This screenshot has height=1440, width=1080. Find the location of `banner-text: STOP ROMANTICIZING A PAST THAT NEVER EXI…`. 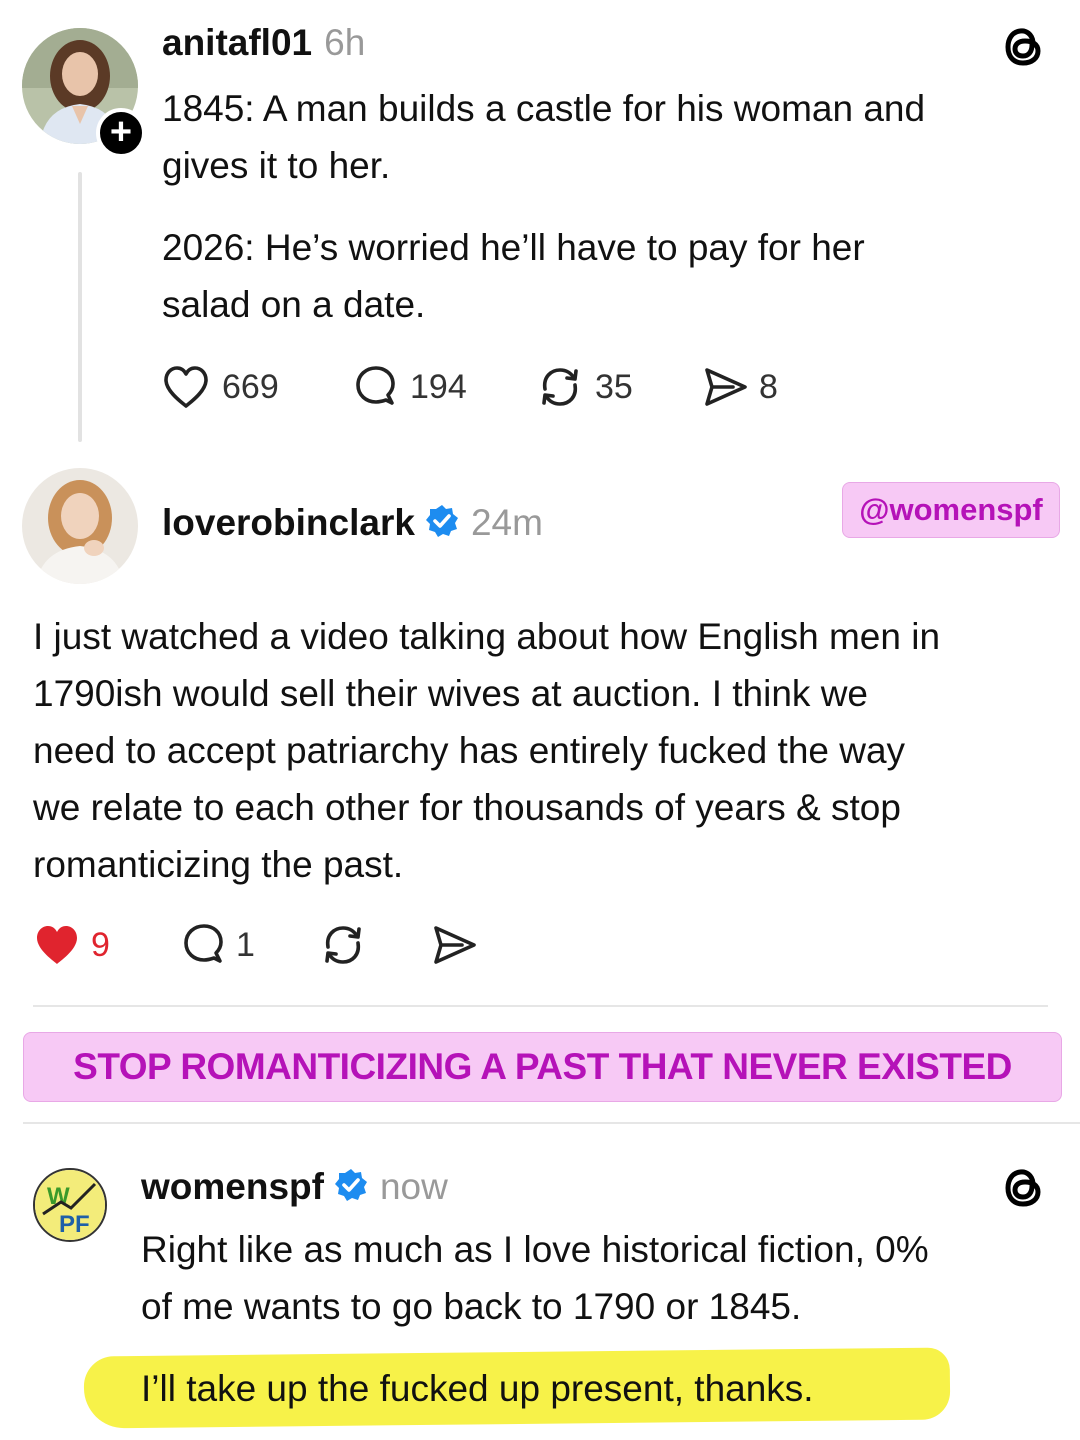

banner-text: STOP ROMANTICIZING A PAST THAT NEVER EXI… is located at coordinates (542, 1066).